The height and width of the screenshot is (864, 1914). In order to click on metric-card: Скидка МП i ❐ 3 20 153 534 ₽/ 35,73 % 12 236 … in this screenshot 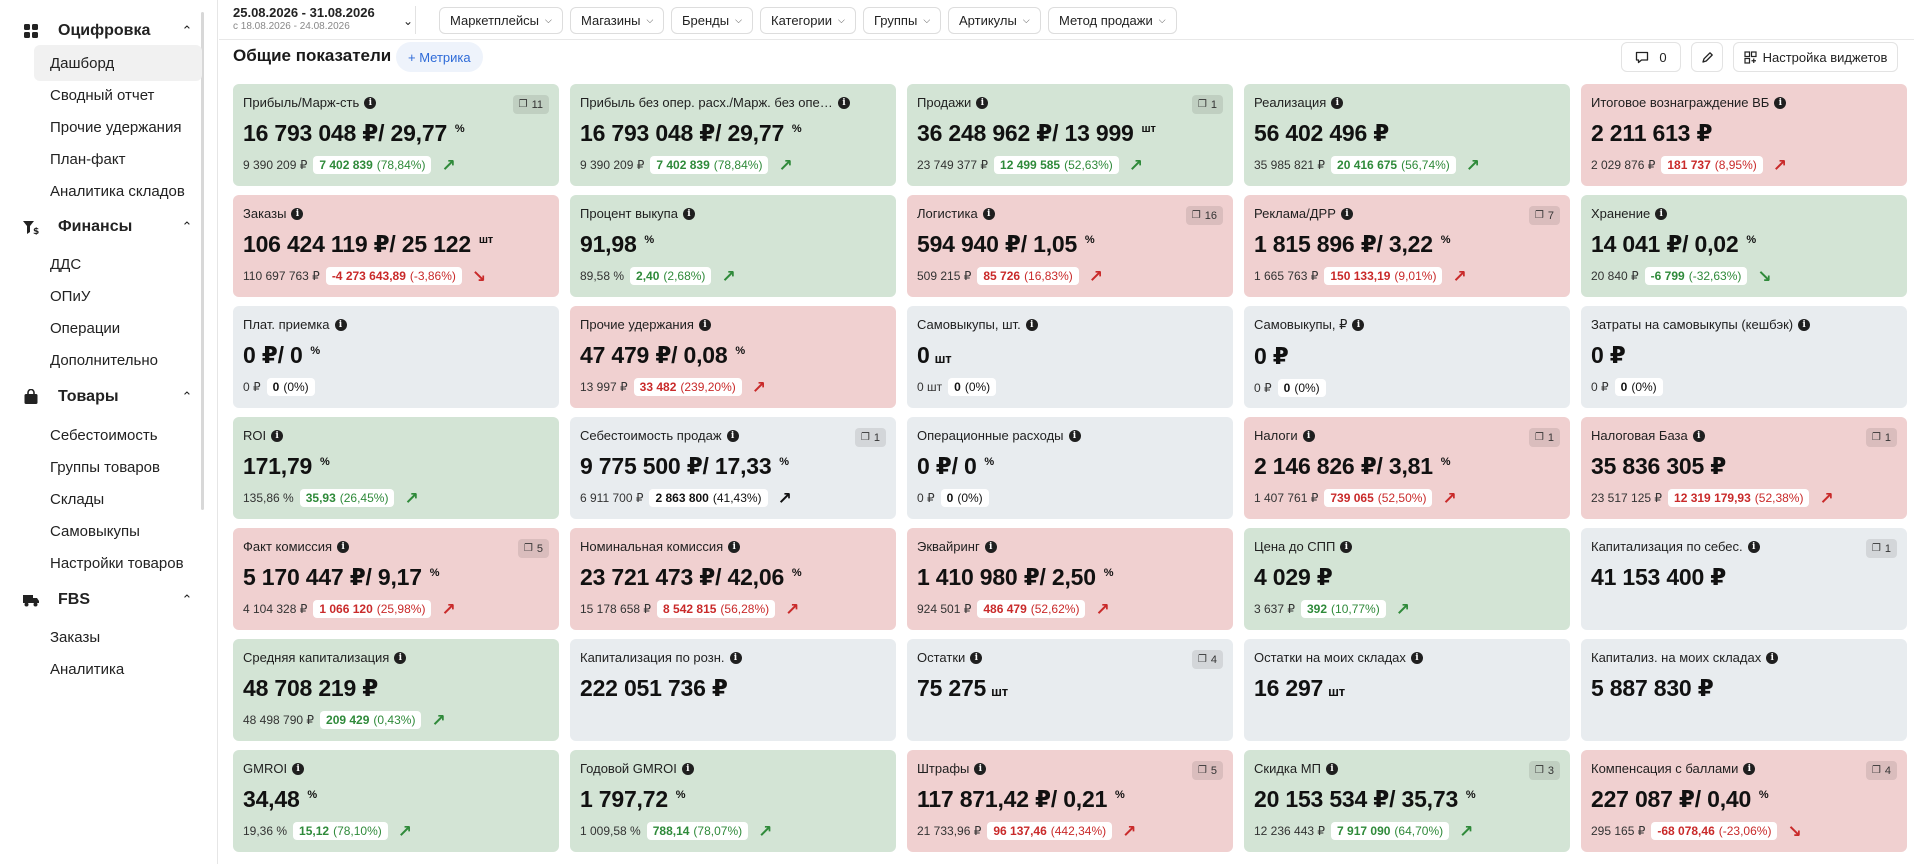, I will do `click(1407, 801)`.